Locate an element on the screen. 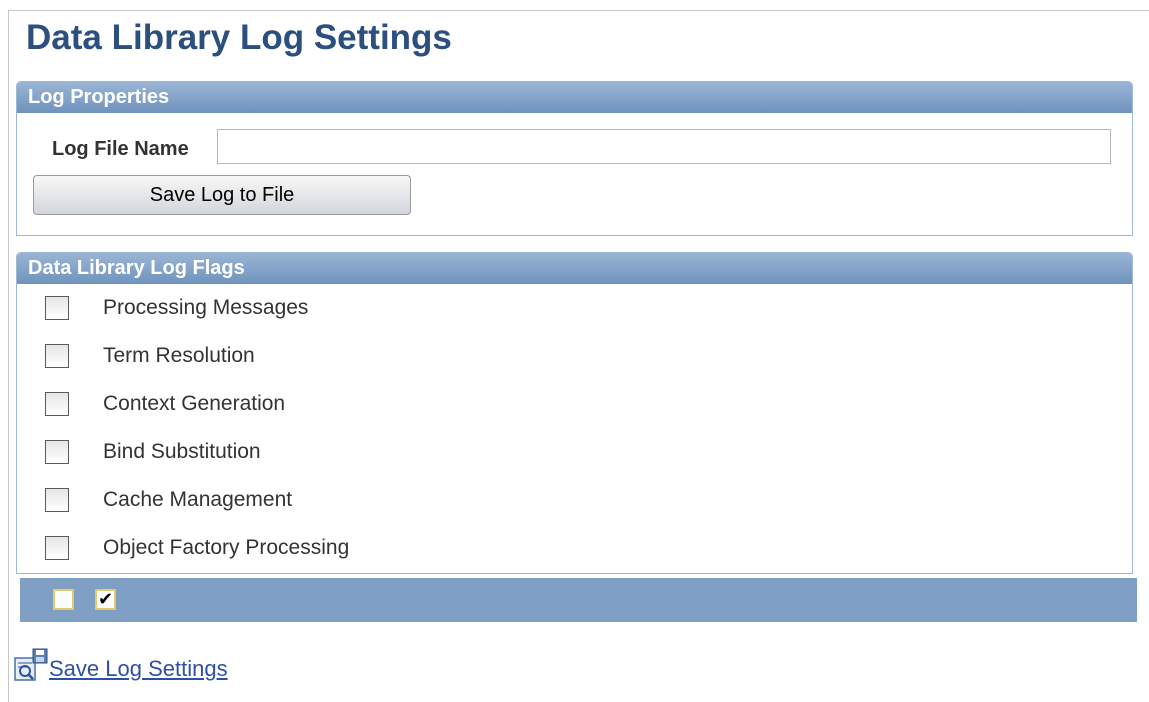 This screenshot has width=1149, height=702. object-factory-processing-label: Object Factory Processing is located at coordinates (226, 547).